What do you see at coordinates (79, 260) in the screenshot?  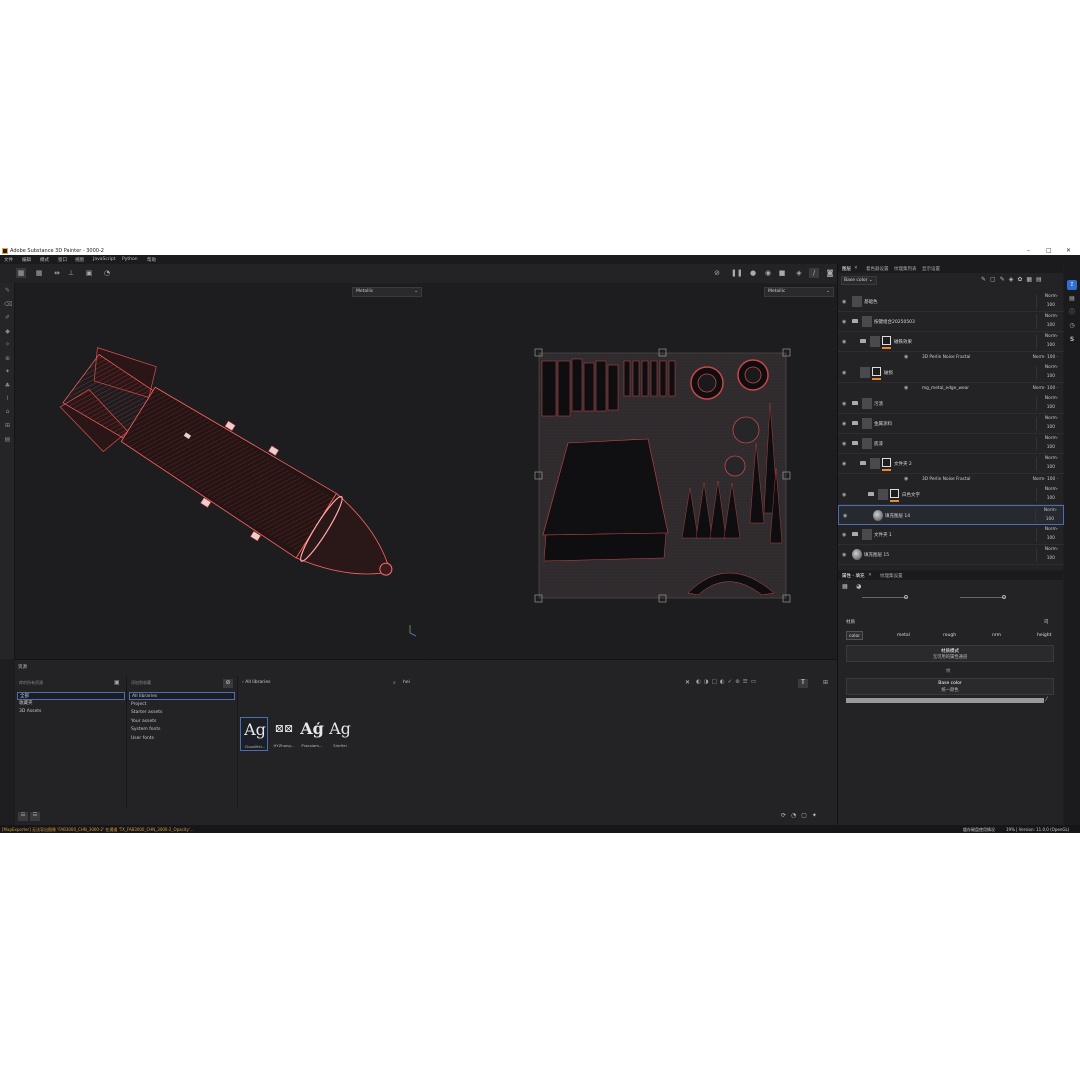 I see `menu-view: 视图` at bounding box center [79, 260].